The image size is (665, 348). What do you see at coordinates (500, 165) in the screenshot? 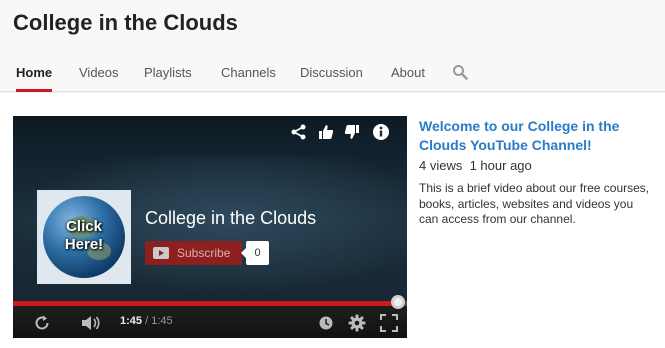
I see `upload-age: 1 hour ago` at bounding box center [500, 165].